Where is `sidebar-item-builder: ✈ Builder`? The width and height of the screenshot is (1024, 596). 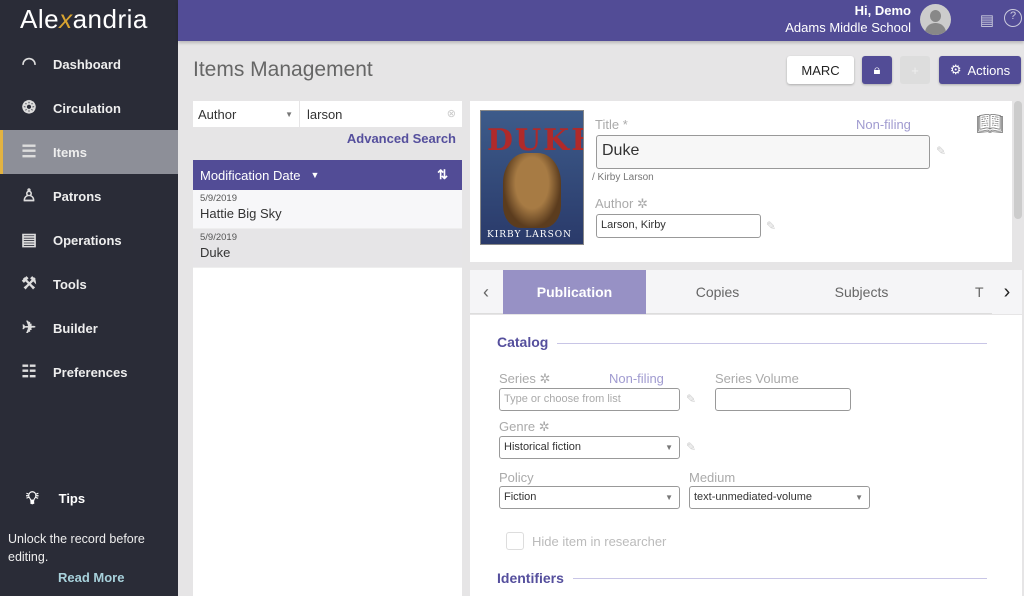
sidebar-item-builder: ✈ Builder is located at coordinates (89, 328).